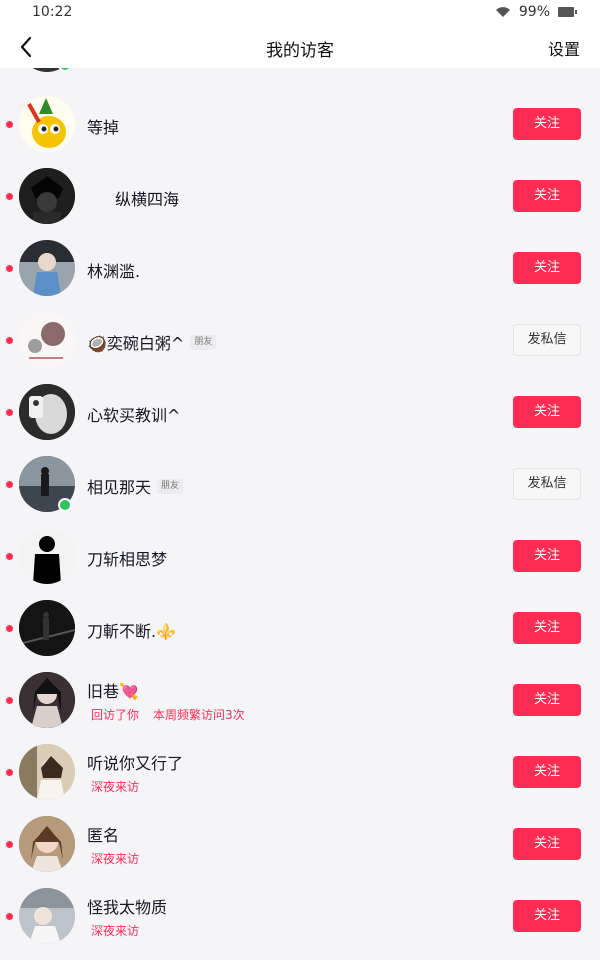 The image size is (600, 960). Describe the element at coordinates (300, 340) in the screenshot. I see `list-item: 🥥奕碗白粥^ 朋友 发私信` at that location.